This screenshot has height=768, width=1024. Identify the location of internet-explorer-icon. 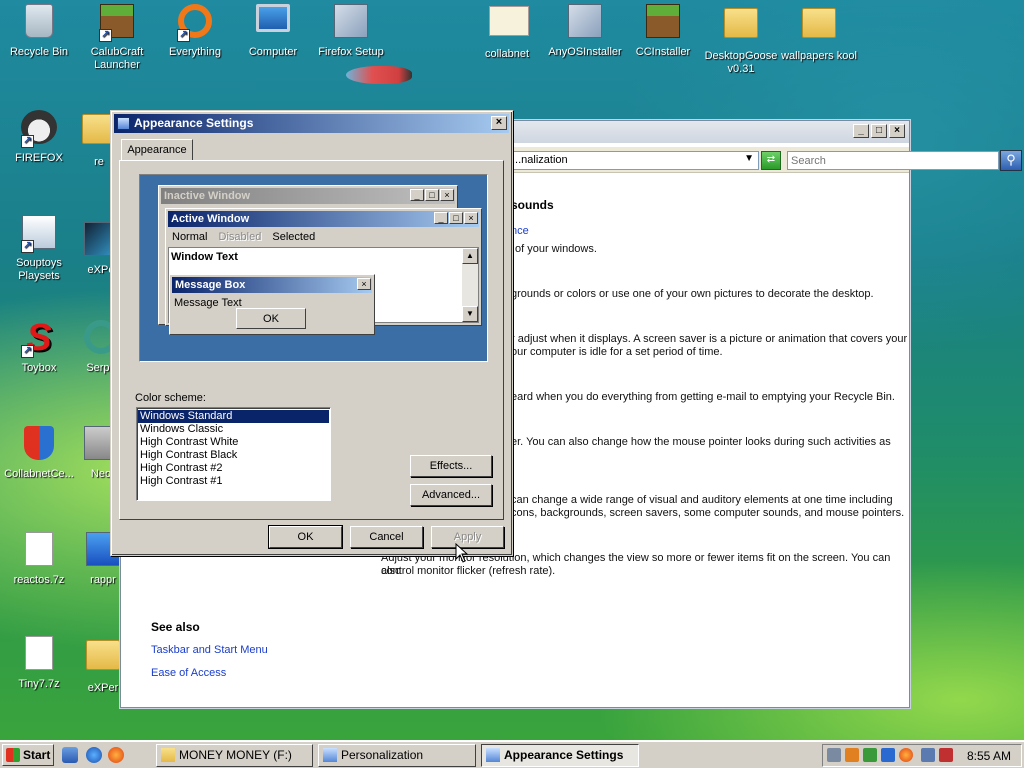
(94, 755).